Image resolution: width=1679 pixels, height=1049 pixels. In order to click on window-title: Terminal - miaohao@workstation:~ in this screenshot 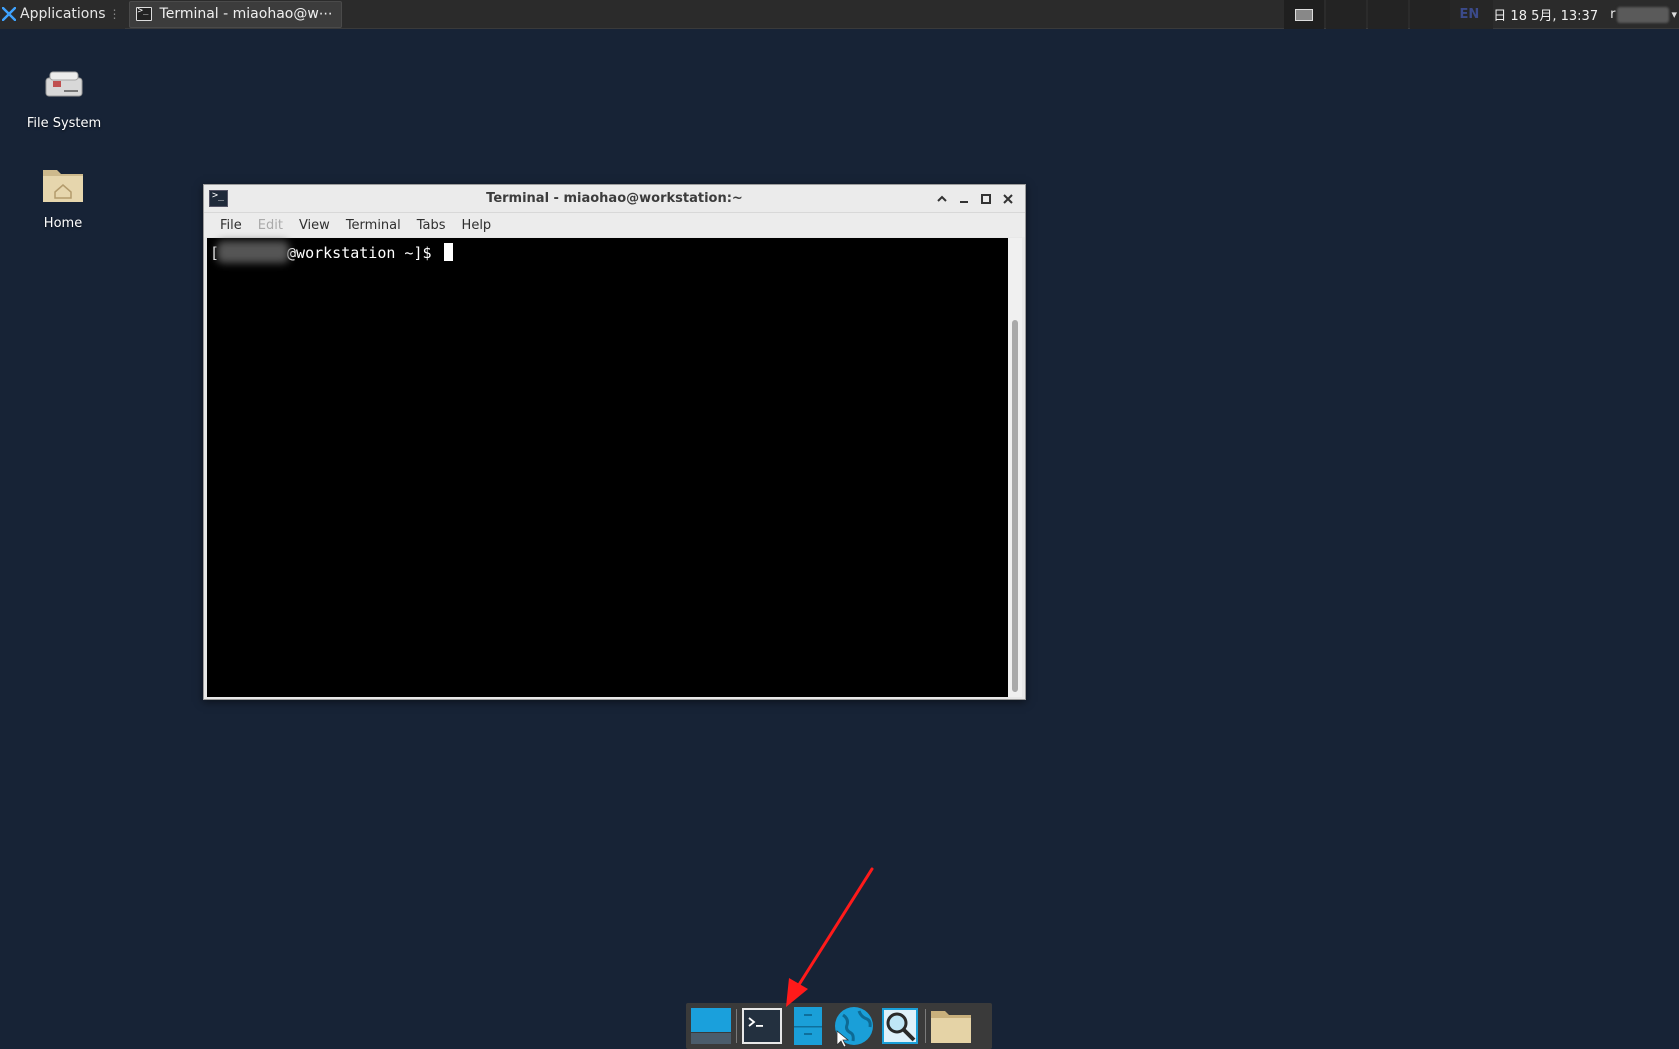, I will do `click(614, 198)`.